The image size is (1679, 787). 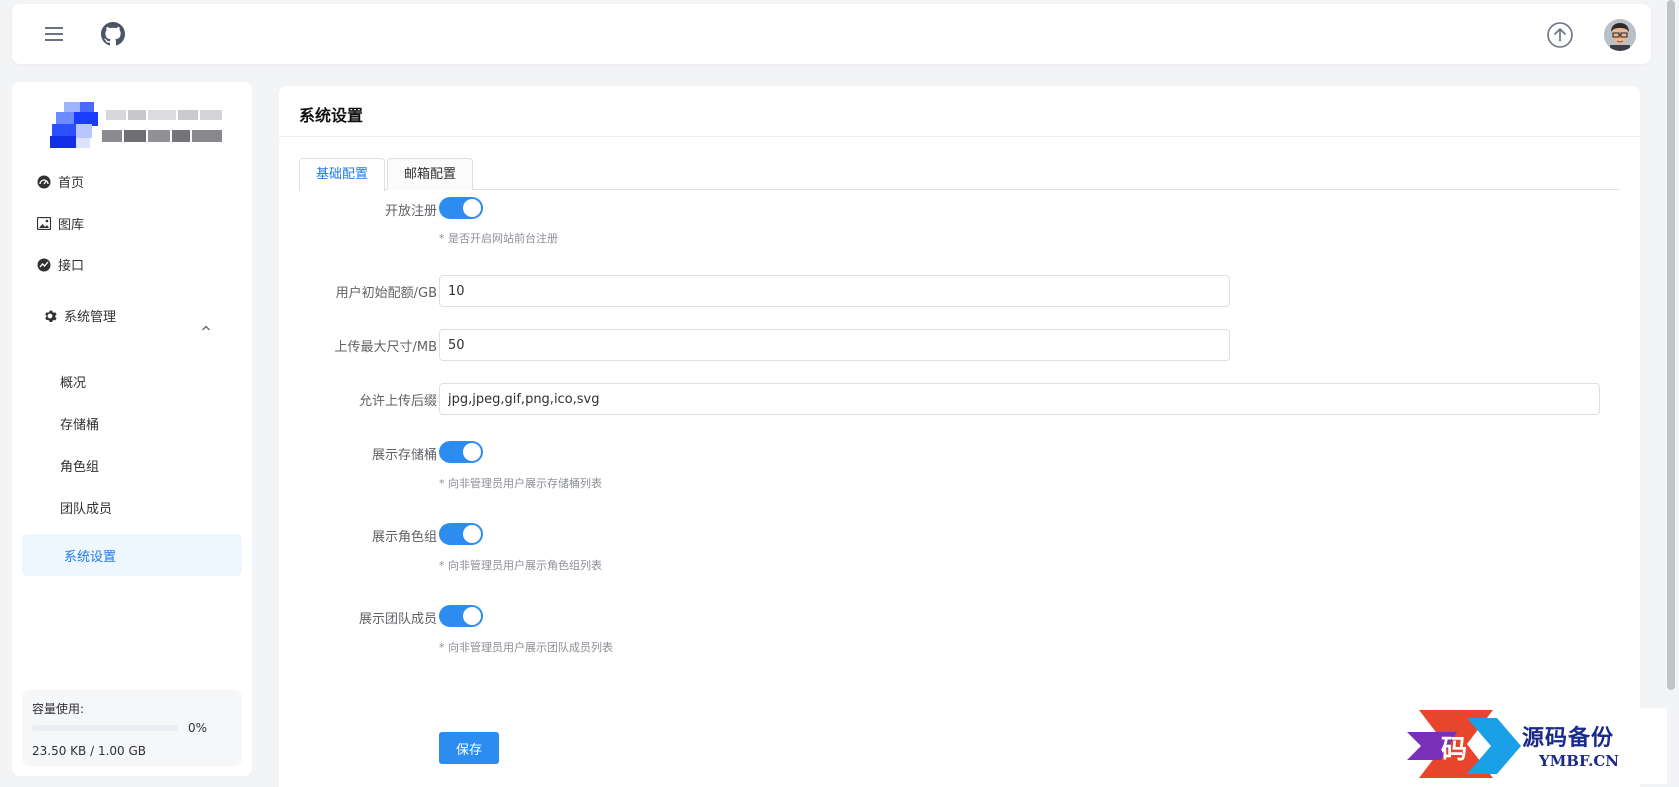 What do you see at coordinates (1019, 399) in the screenshot?
I see `allowed-ext-input` at bounding box center [1019, 399].